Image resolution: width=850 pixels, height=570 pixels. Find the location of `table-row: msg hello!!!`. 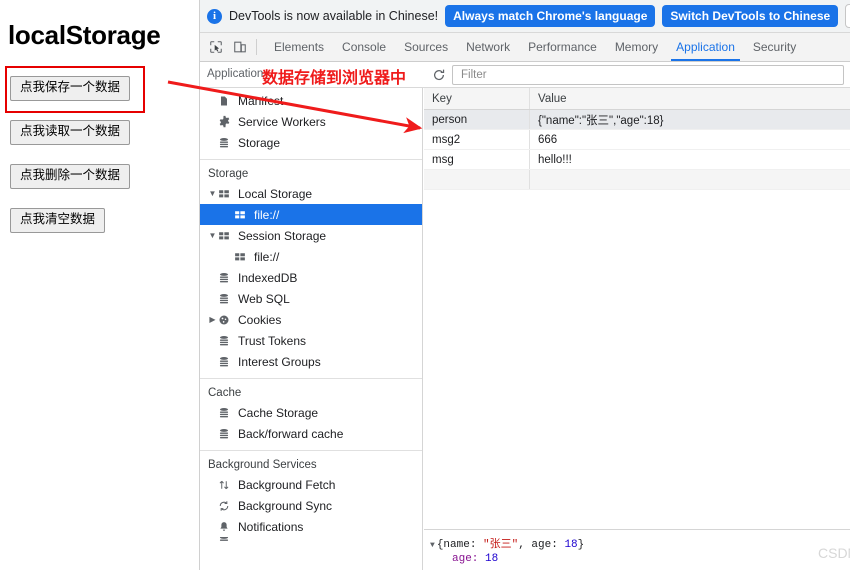

table-row: msg hello!!! is located at coordinates (637, 160).